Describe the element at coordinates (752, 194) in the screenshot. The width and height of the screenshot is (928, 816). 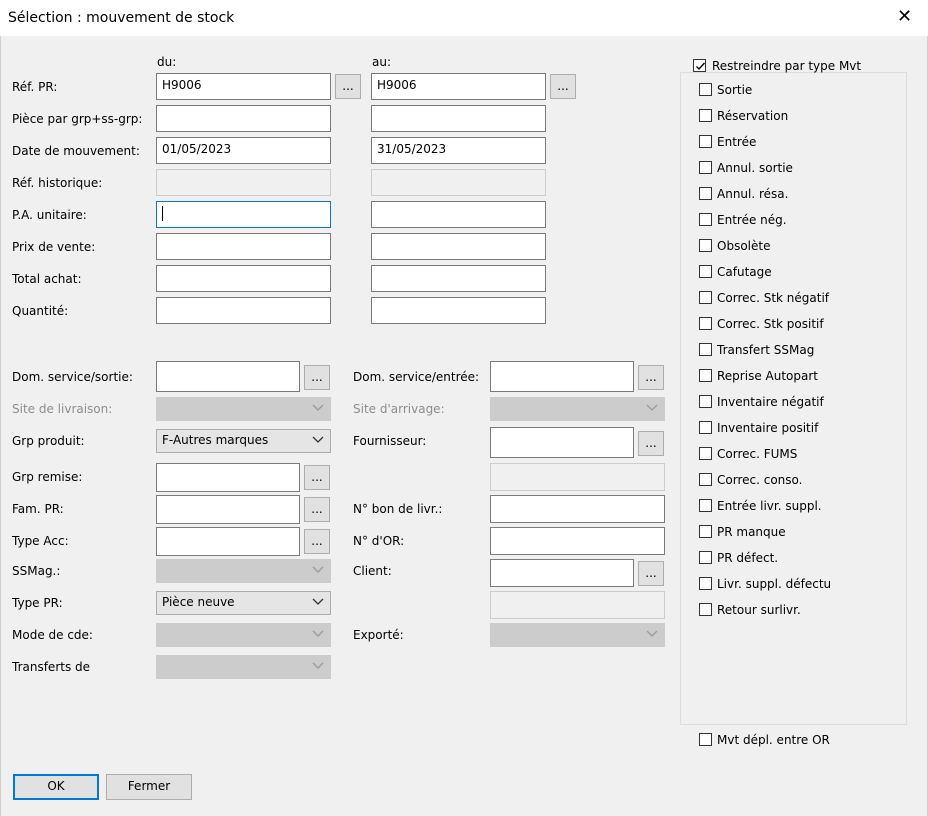
I see `mvt-type-label: Annul. résa.` at that location.